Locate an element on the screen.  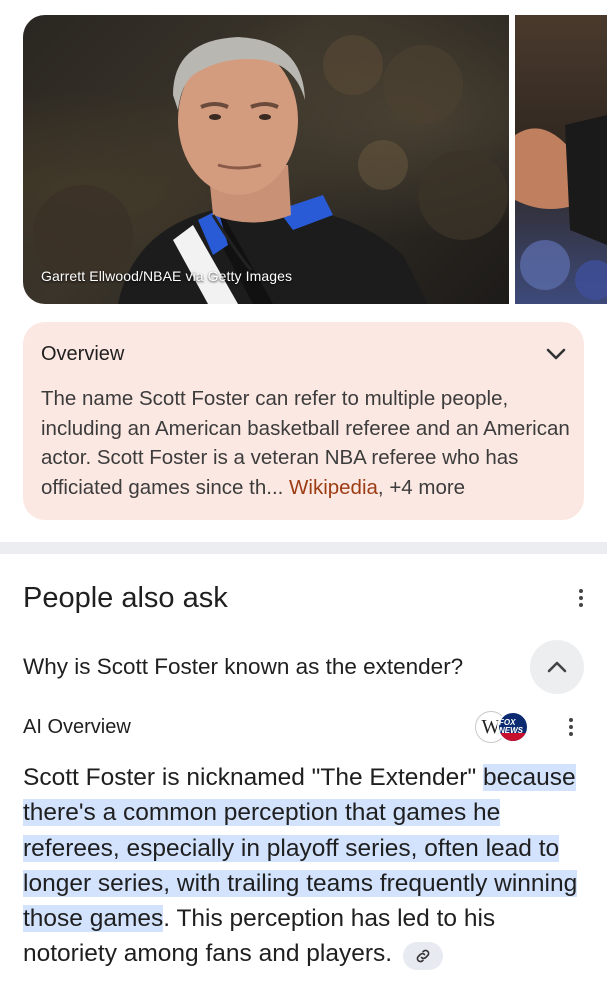
more-options-icon is located at coordinates (581, 598).